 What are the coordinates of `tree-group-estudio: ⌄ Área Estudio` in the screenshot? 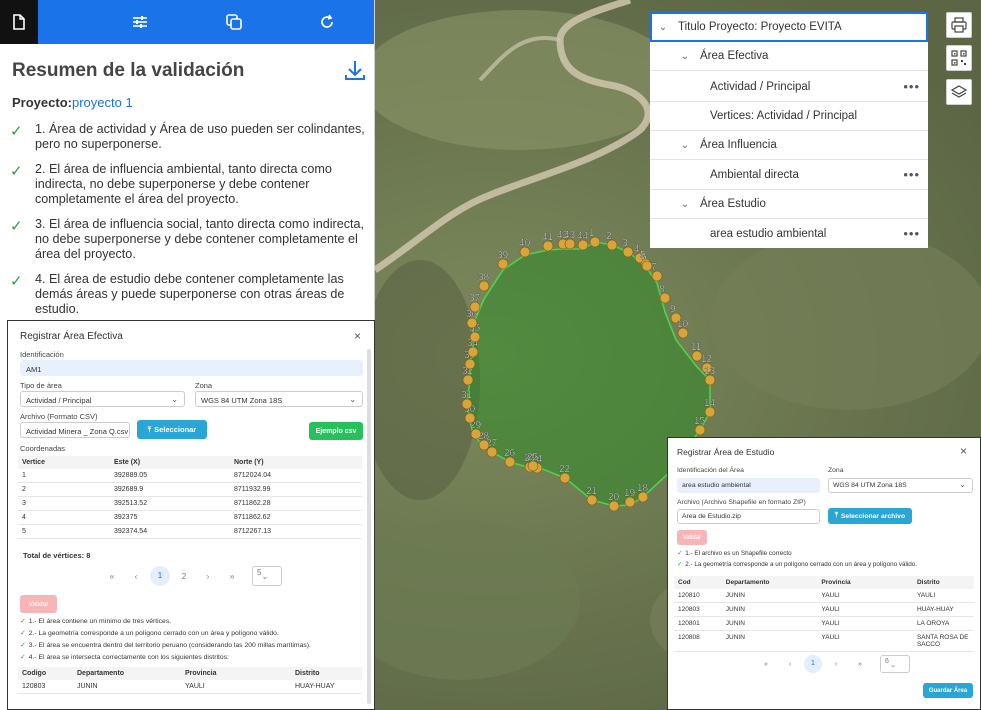 It's located at (789, 204).